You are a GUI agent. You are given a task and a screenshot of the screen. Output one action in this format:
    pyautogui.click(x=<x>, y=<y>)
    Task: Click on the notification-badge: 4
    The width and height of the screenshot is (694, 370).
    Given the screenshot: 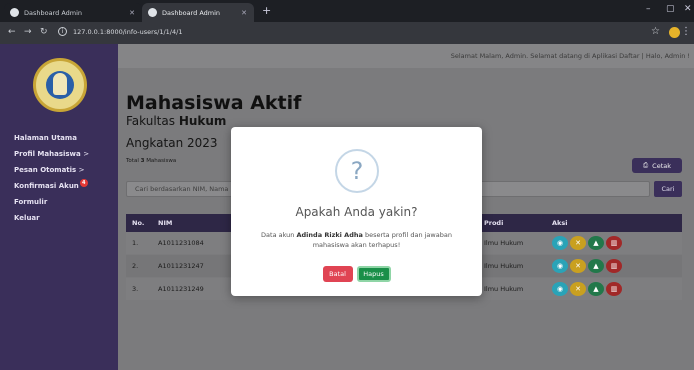 What is the action you would take?
    pyautogui.click(x=83, y=183)
    